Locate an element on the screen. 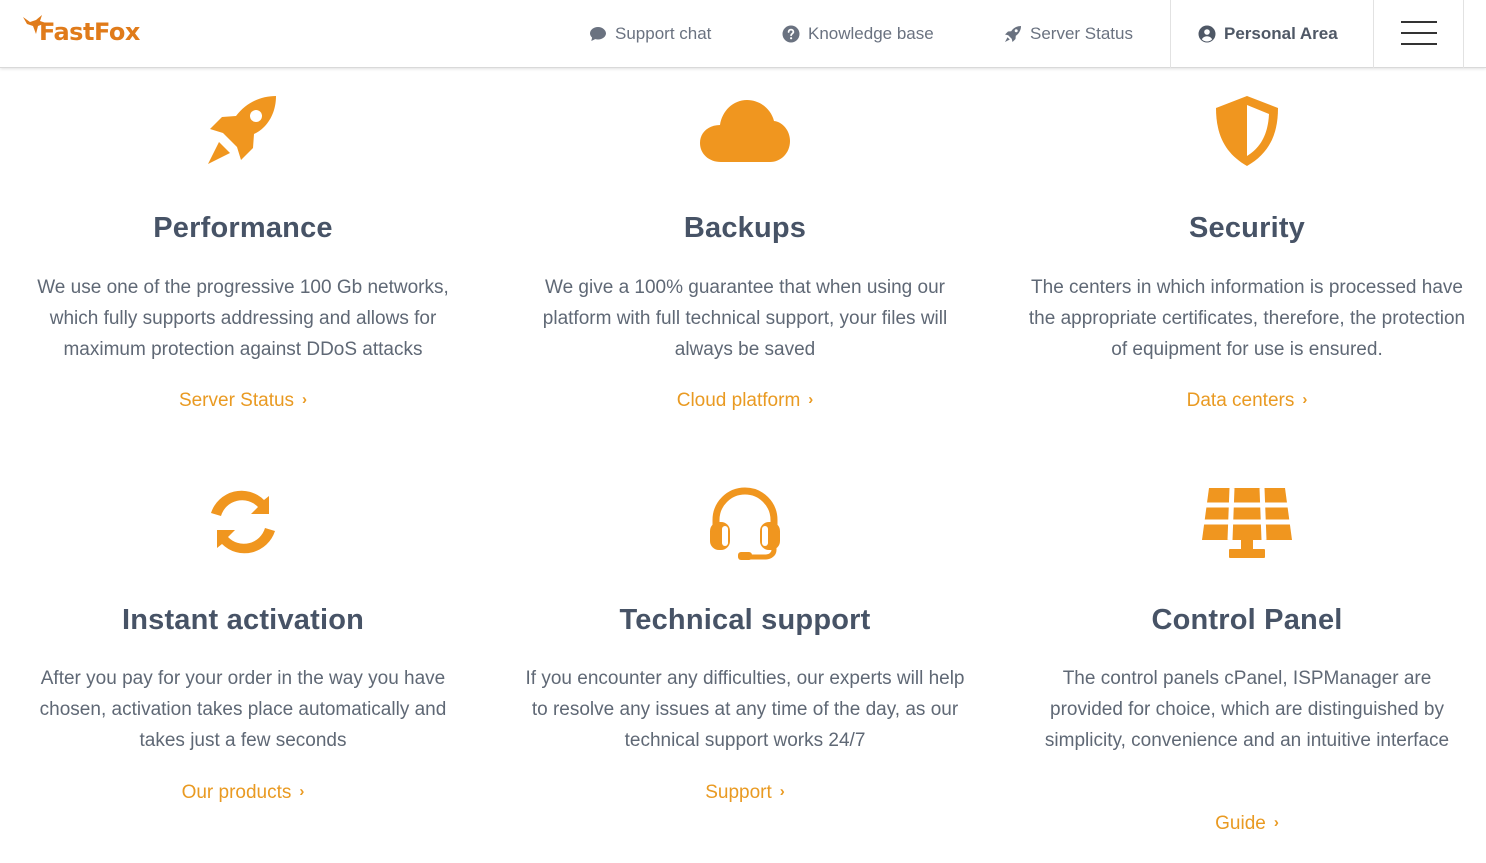 The width and height of the screenshot is (1486, 863). cloud-icon is located at coordinates (745, 133).